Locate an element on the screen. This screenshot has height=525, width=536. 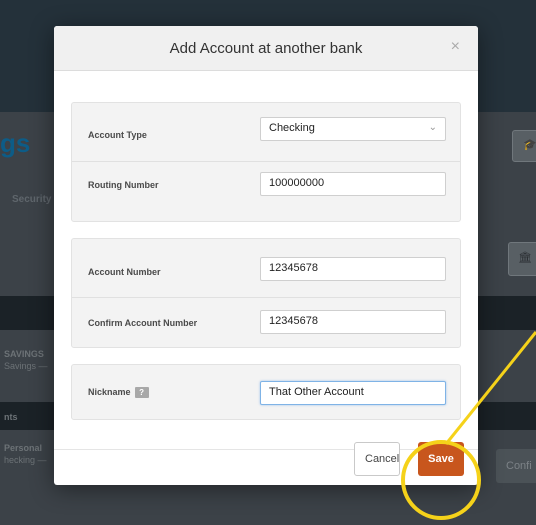
confirm-account-number-row: Confirm Account Number 12345678 is located at coordinates (266, 319).